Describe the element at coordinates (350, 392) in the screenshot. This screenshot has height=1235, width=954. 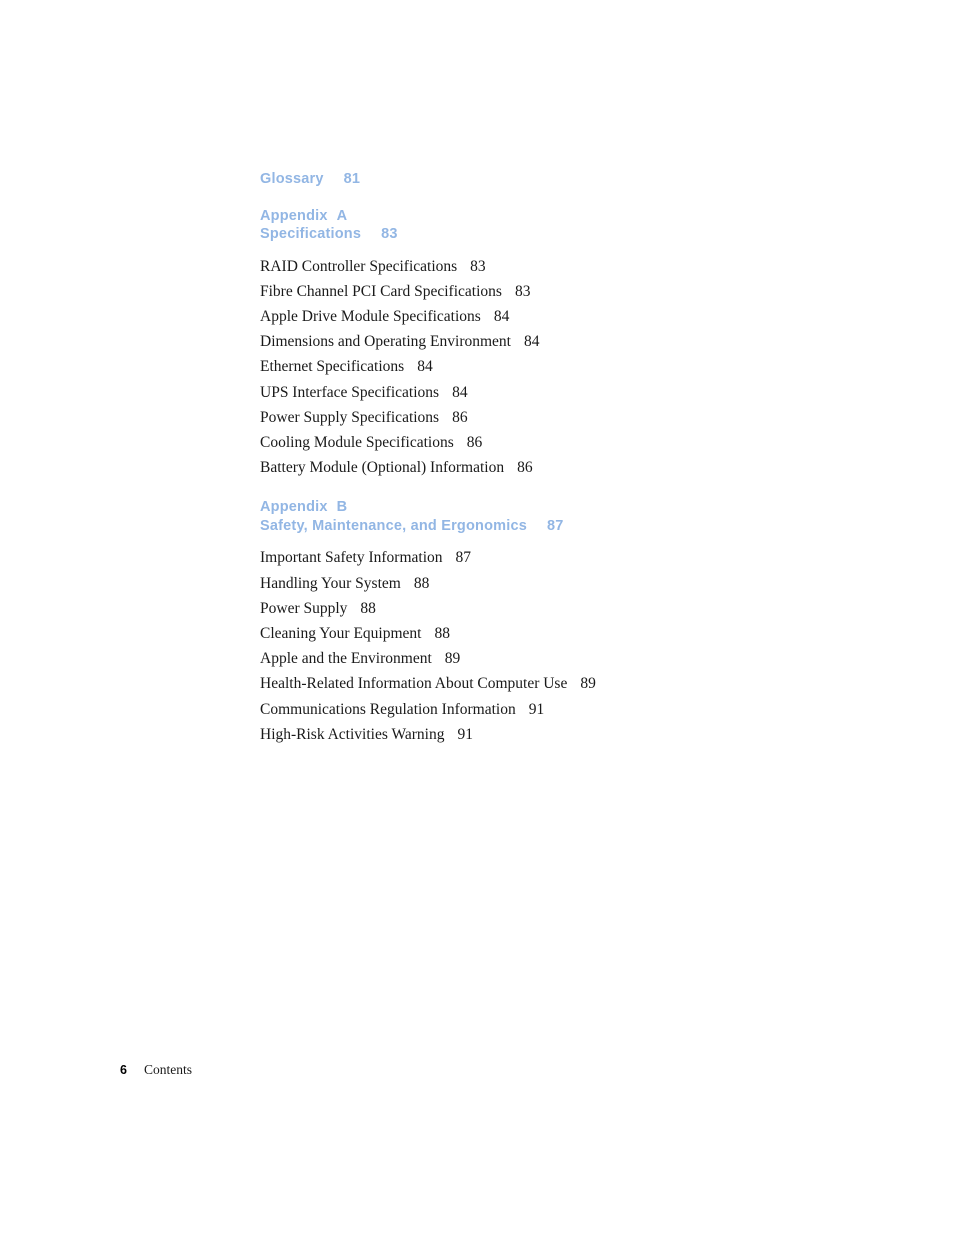
I see `toc-entry-title: UPS Interface Specifications` at that location.